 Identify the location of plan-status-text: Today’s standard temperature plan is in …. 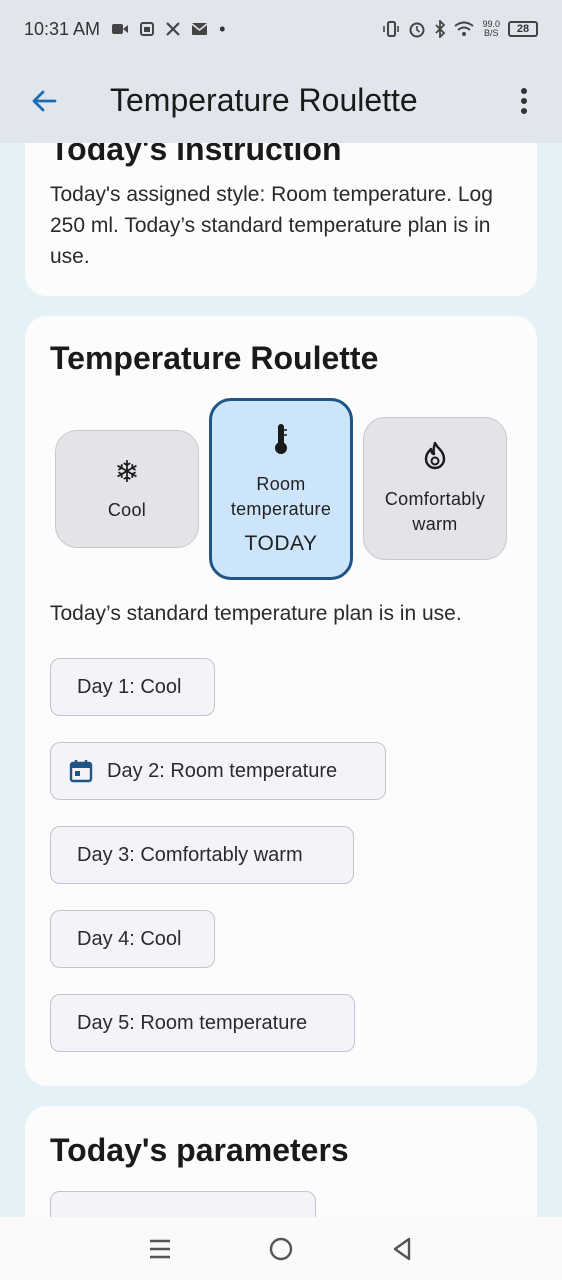
(256, 613).